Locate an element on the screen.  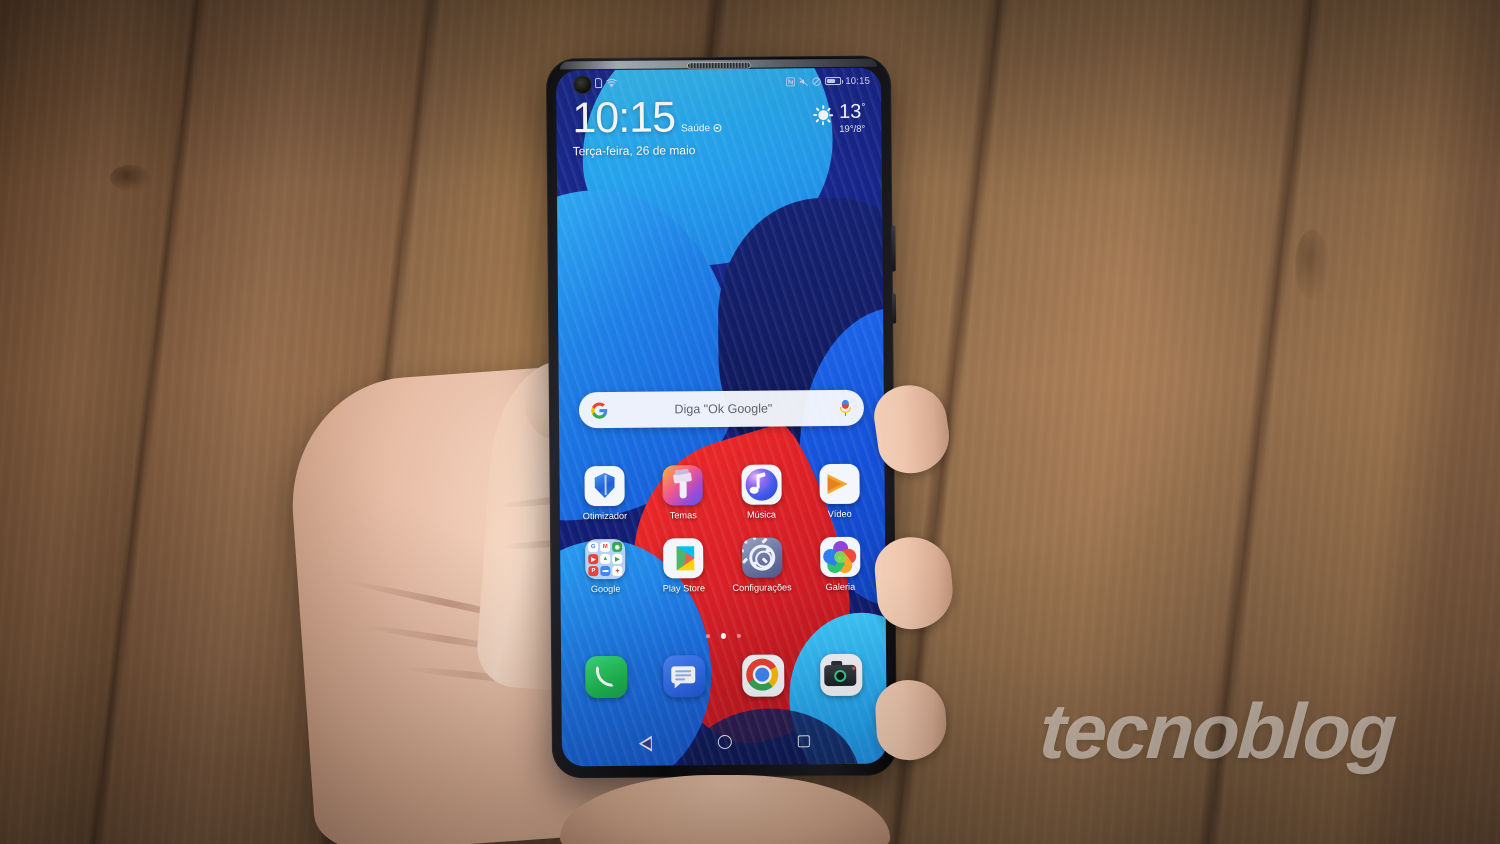
tecnoblog-watermark: tecnoblog is located at coordinates (1217, 731).